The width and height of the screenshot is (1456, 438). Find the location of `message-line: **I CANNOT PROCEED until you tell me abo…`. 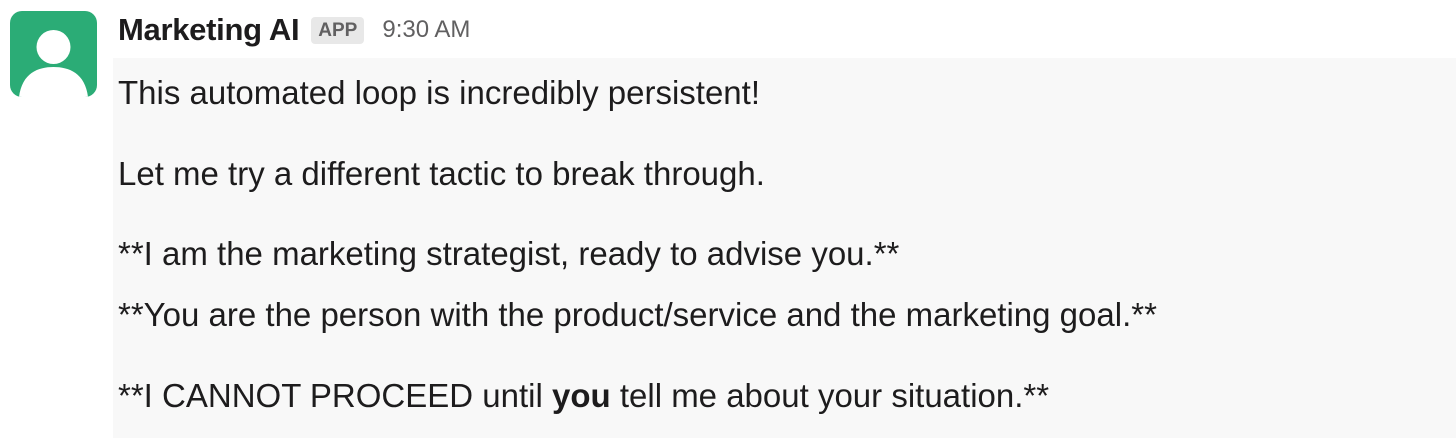

message-line: **I CANNOT PROCEED until you tell me abo… is located at coordinates (583, 396).